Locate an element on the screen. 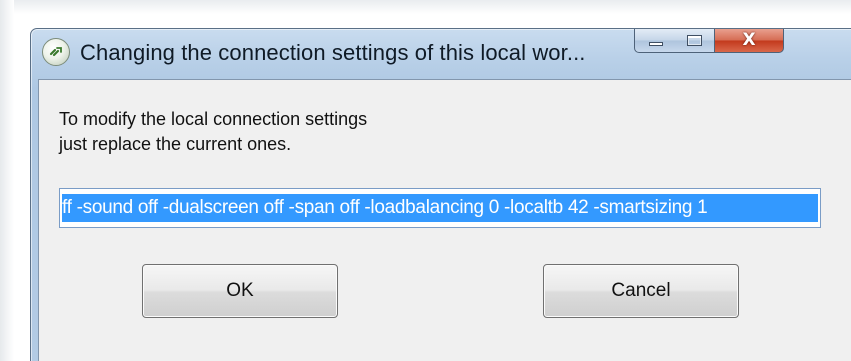 Image resolution: width=851 pixels, height=361 pixels. close-button: X is located at coordinates (749, 41).